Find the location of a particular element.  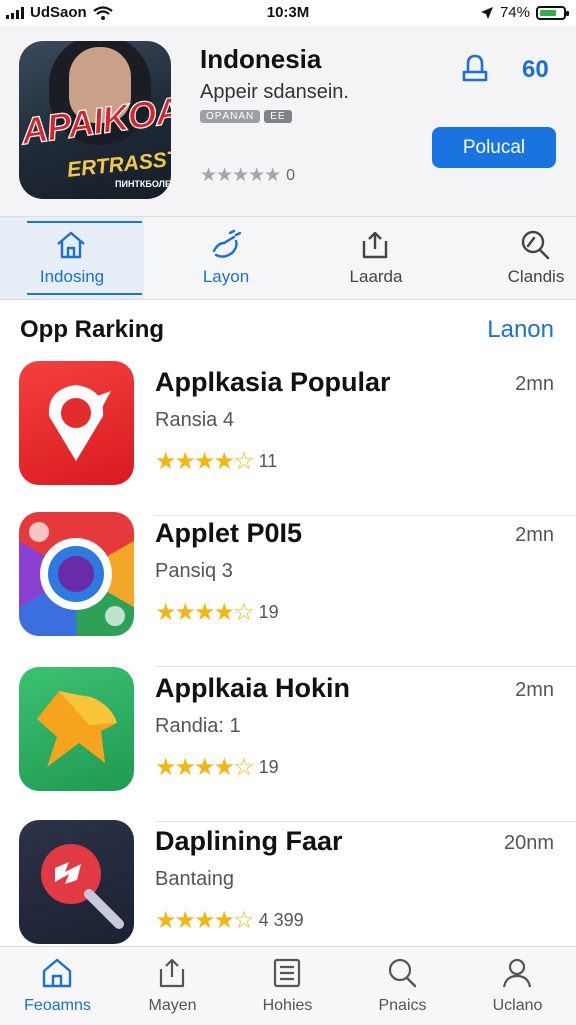

bottom-navigation: Feoamns Mayen Hohies Pnaics Uclano is located at coordinates (288, 985).